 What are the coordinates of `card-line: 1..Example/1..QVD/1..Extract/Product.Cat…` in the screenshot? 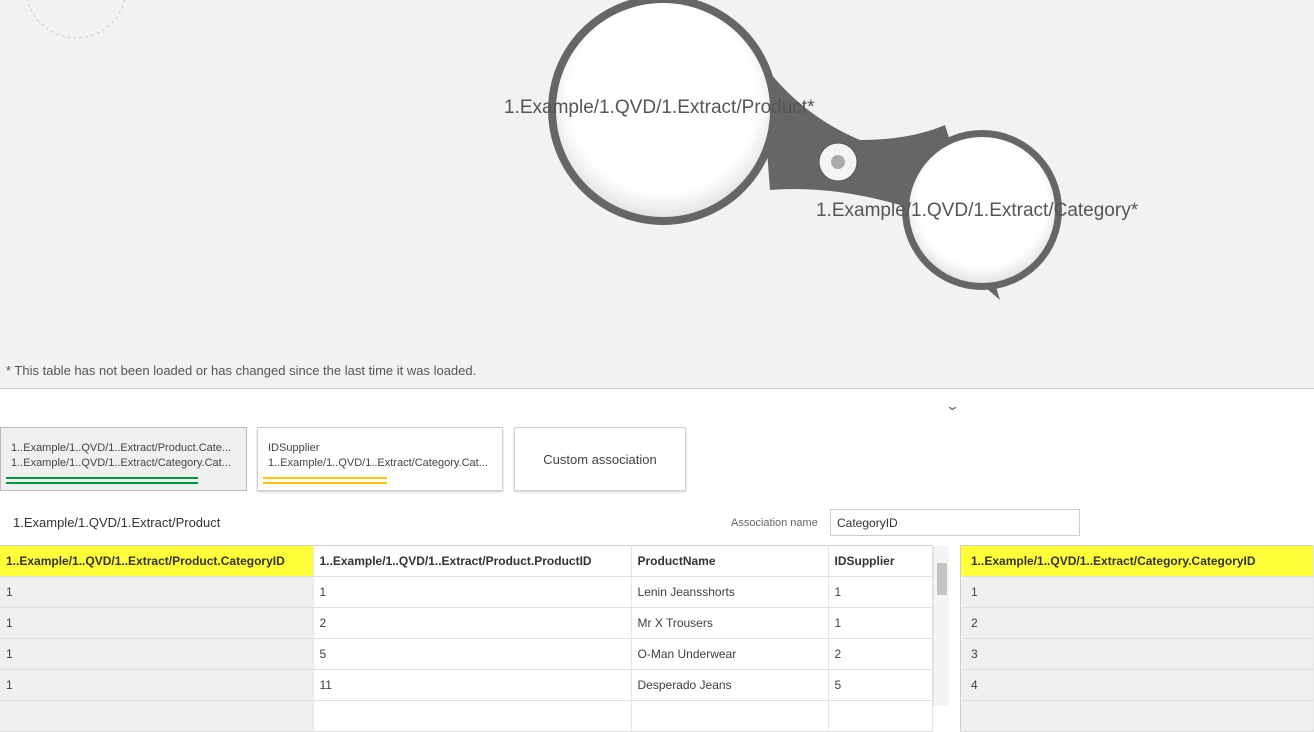 It's located at (121, 448).